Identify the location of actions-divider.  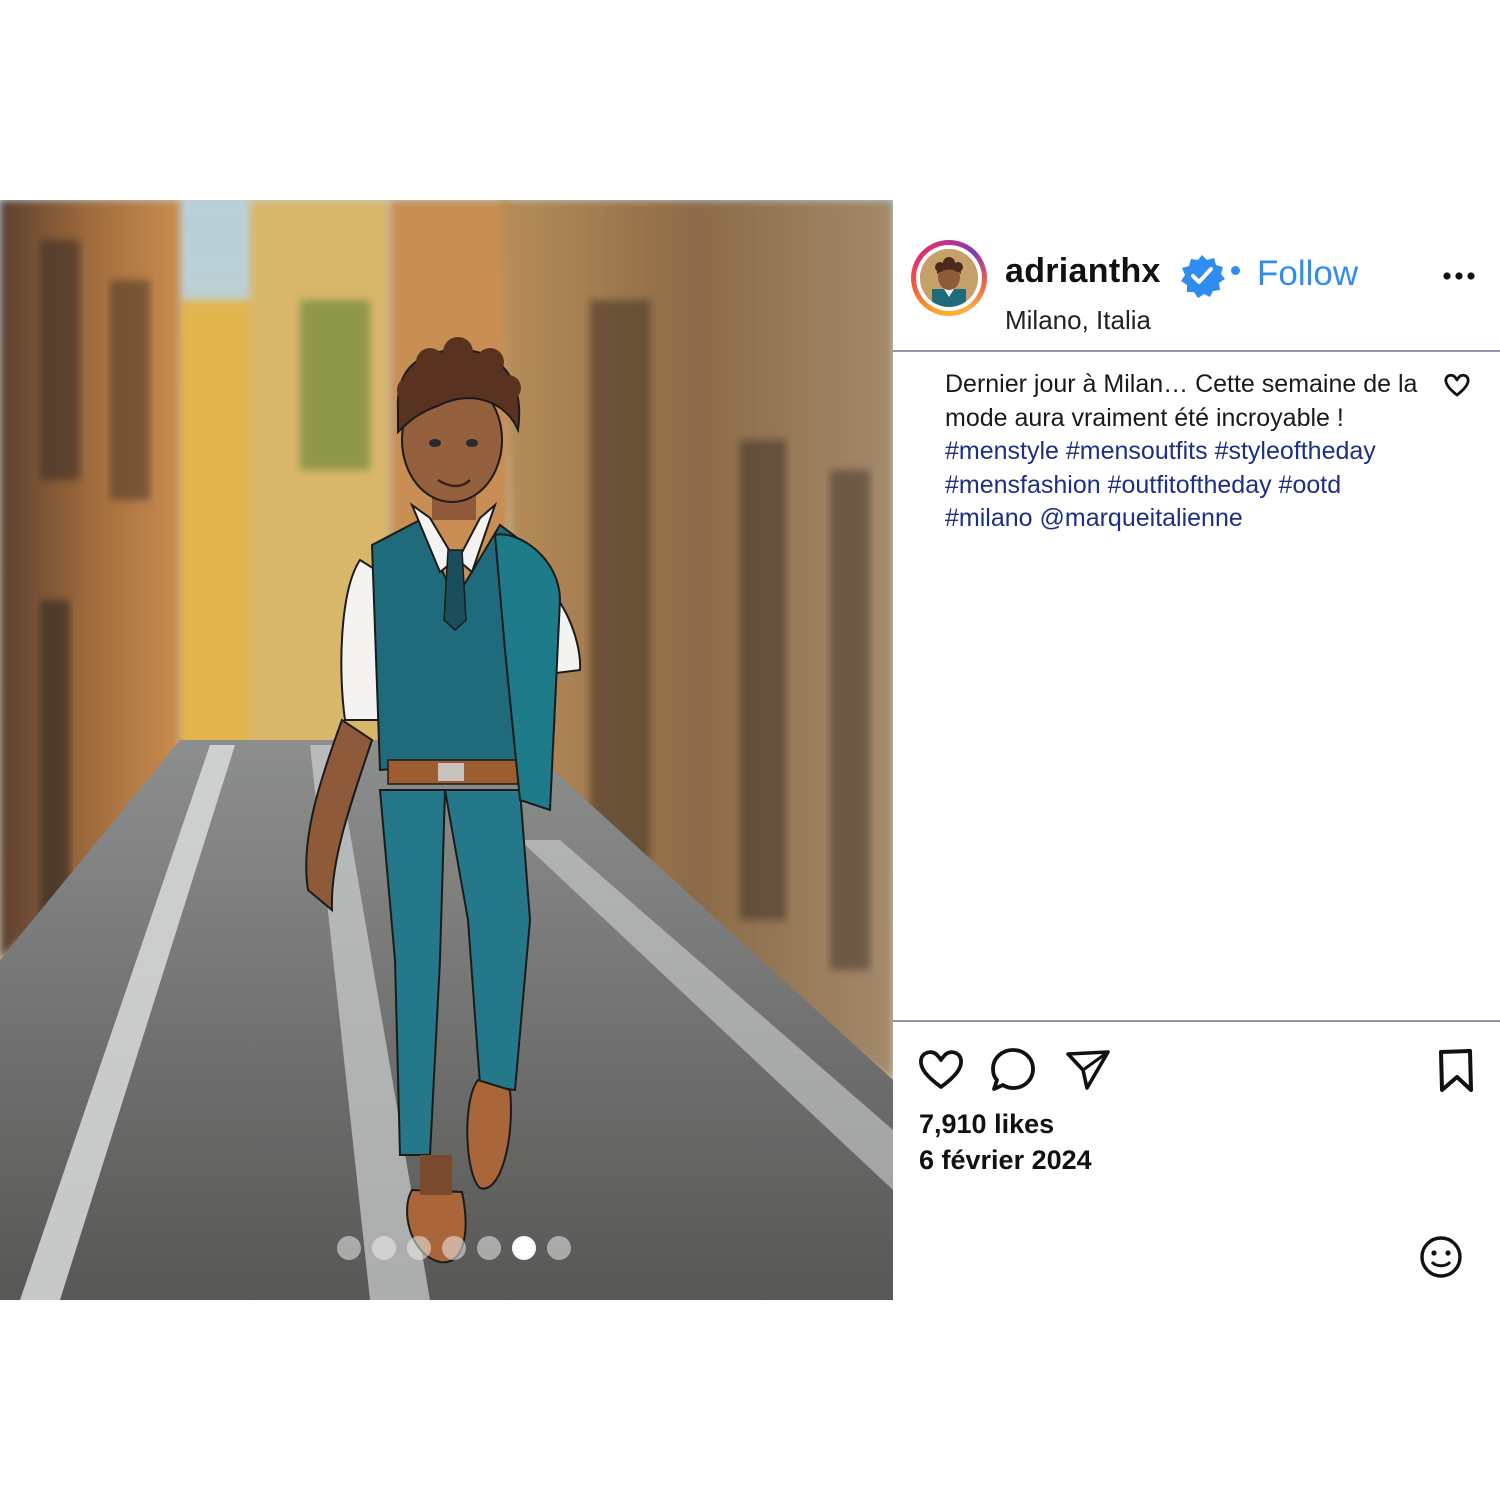
(1196, 1021).